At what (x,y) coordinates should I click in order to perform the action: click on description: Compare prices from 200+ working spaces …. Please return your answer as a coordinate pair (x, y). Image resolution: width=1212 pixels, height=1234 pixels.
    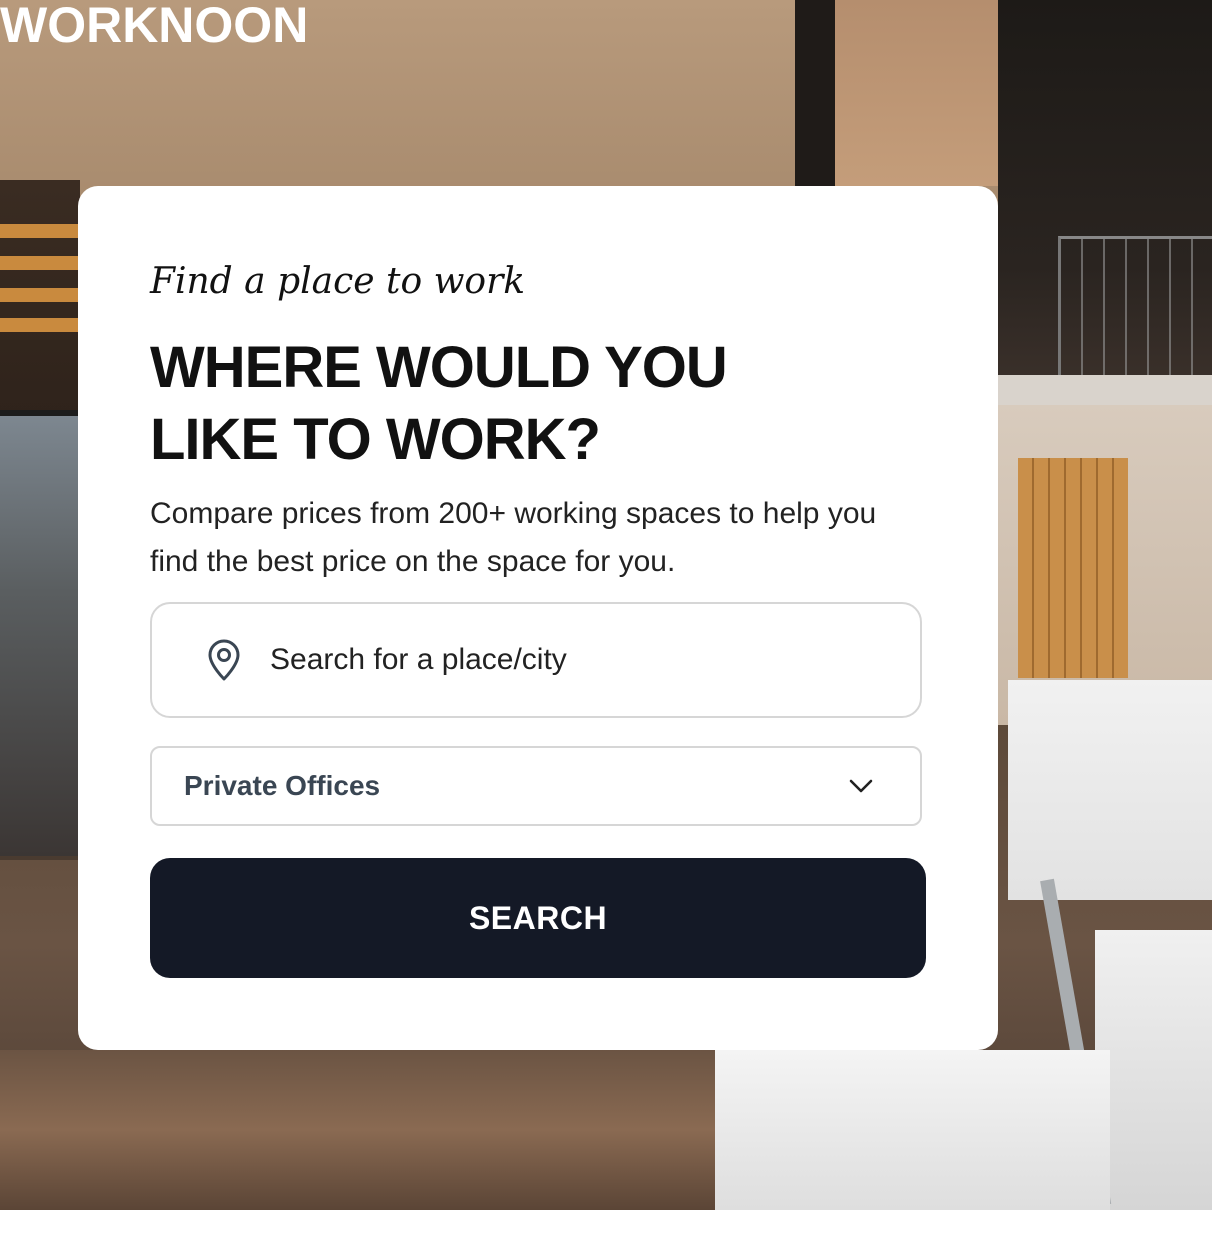
    Looking at the image, I should click on (513, 537).